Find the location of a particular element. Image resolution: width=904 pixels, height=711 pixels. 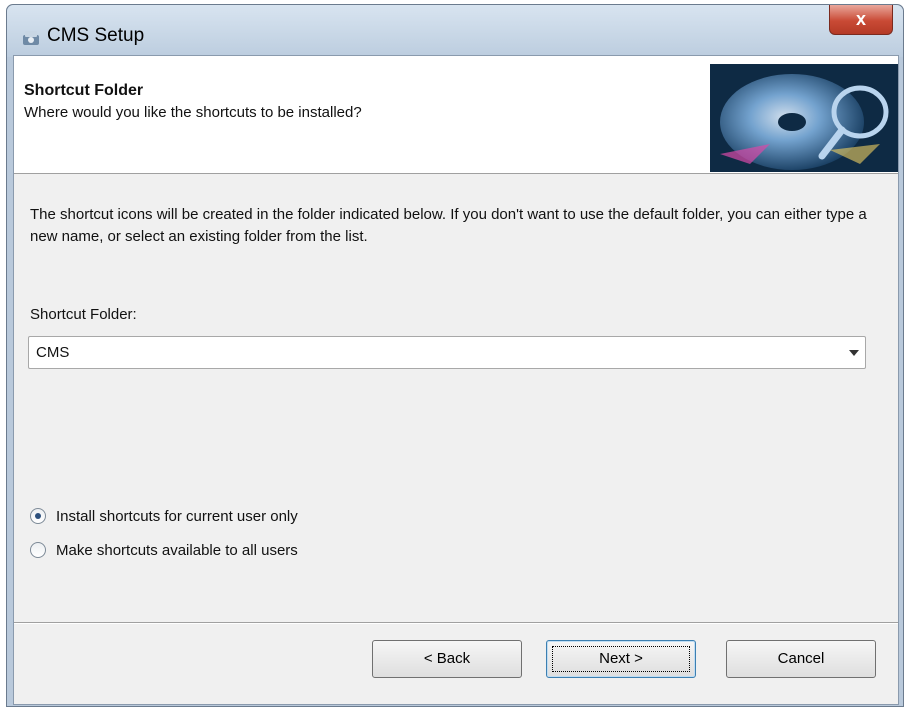

cancel-button: Cancel is located at coordinates (801, 659).